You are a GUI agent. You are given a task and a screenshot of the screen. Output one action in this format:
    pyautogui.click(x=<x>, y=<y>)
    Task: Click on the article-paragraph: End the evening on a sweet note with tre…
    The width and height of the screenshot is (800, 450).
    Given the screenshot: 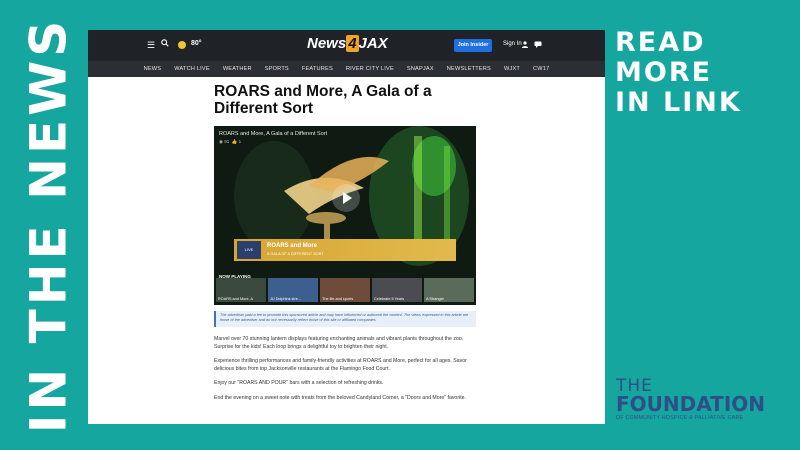 What is the action you would take?
    pyautogui.click(x=340, y=397)
    